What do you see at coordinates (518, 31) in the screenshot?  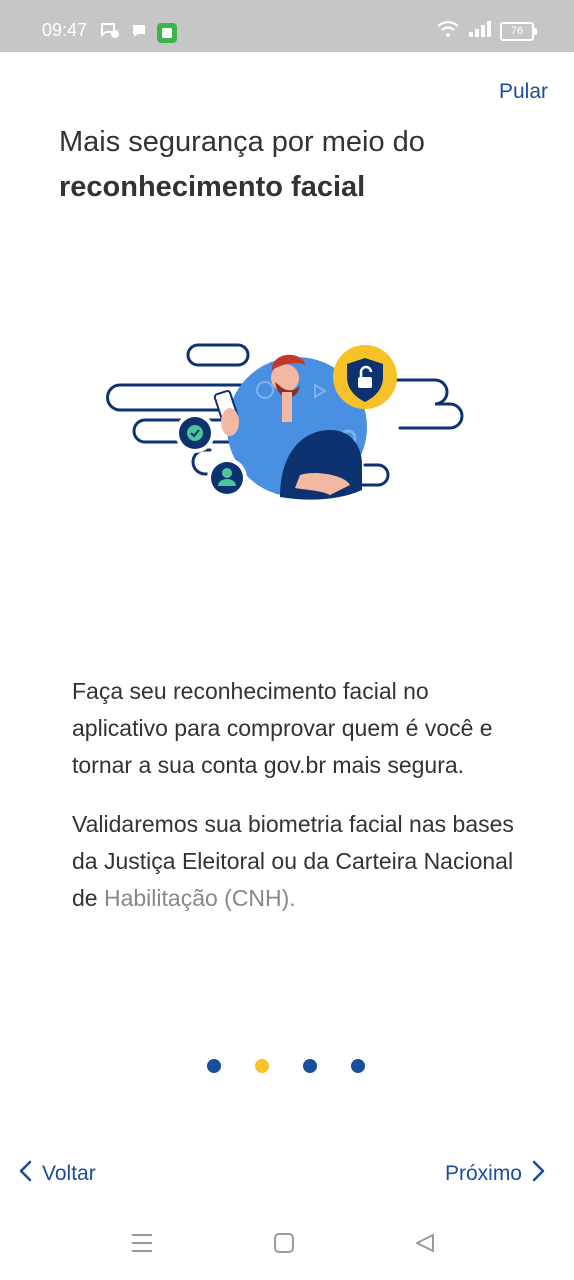 I see `battery-icon: 76` at bounding box center [518, 31].